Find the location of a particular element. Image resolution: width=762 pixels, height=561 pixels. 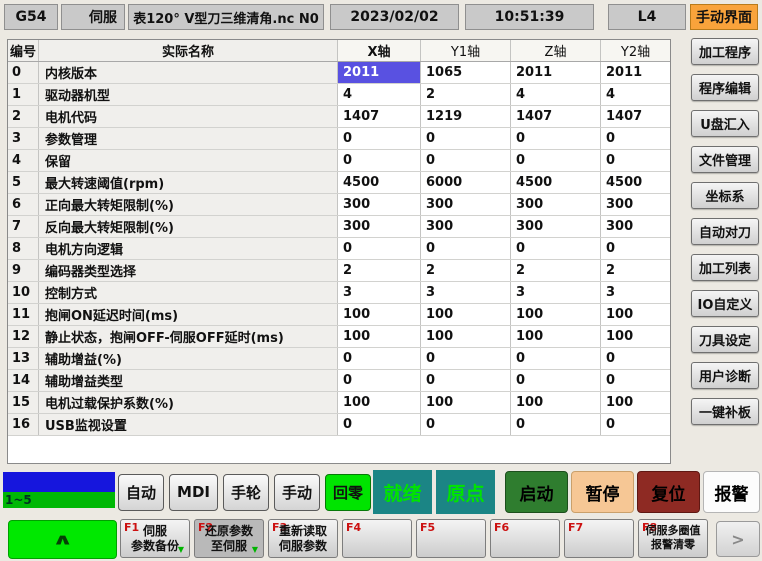

mode-handwheel-button: 手轮 is located at coordinates (245, 492).